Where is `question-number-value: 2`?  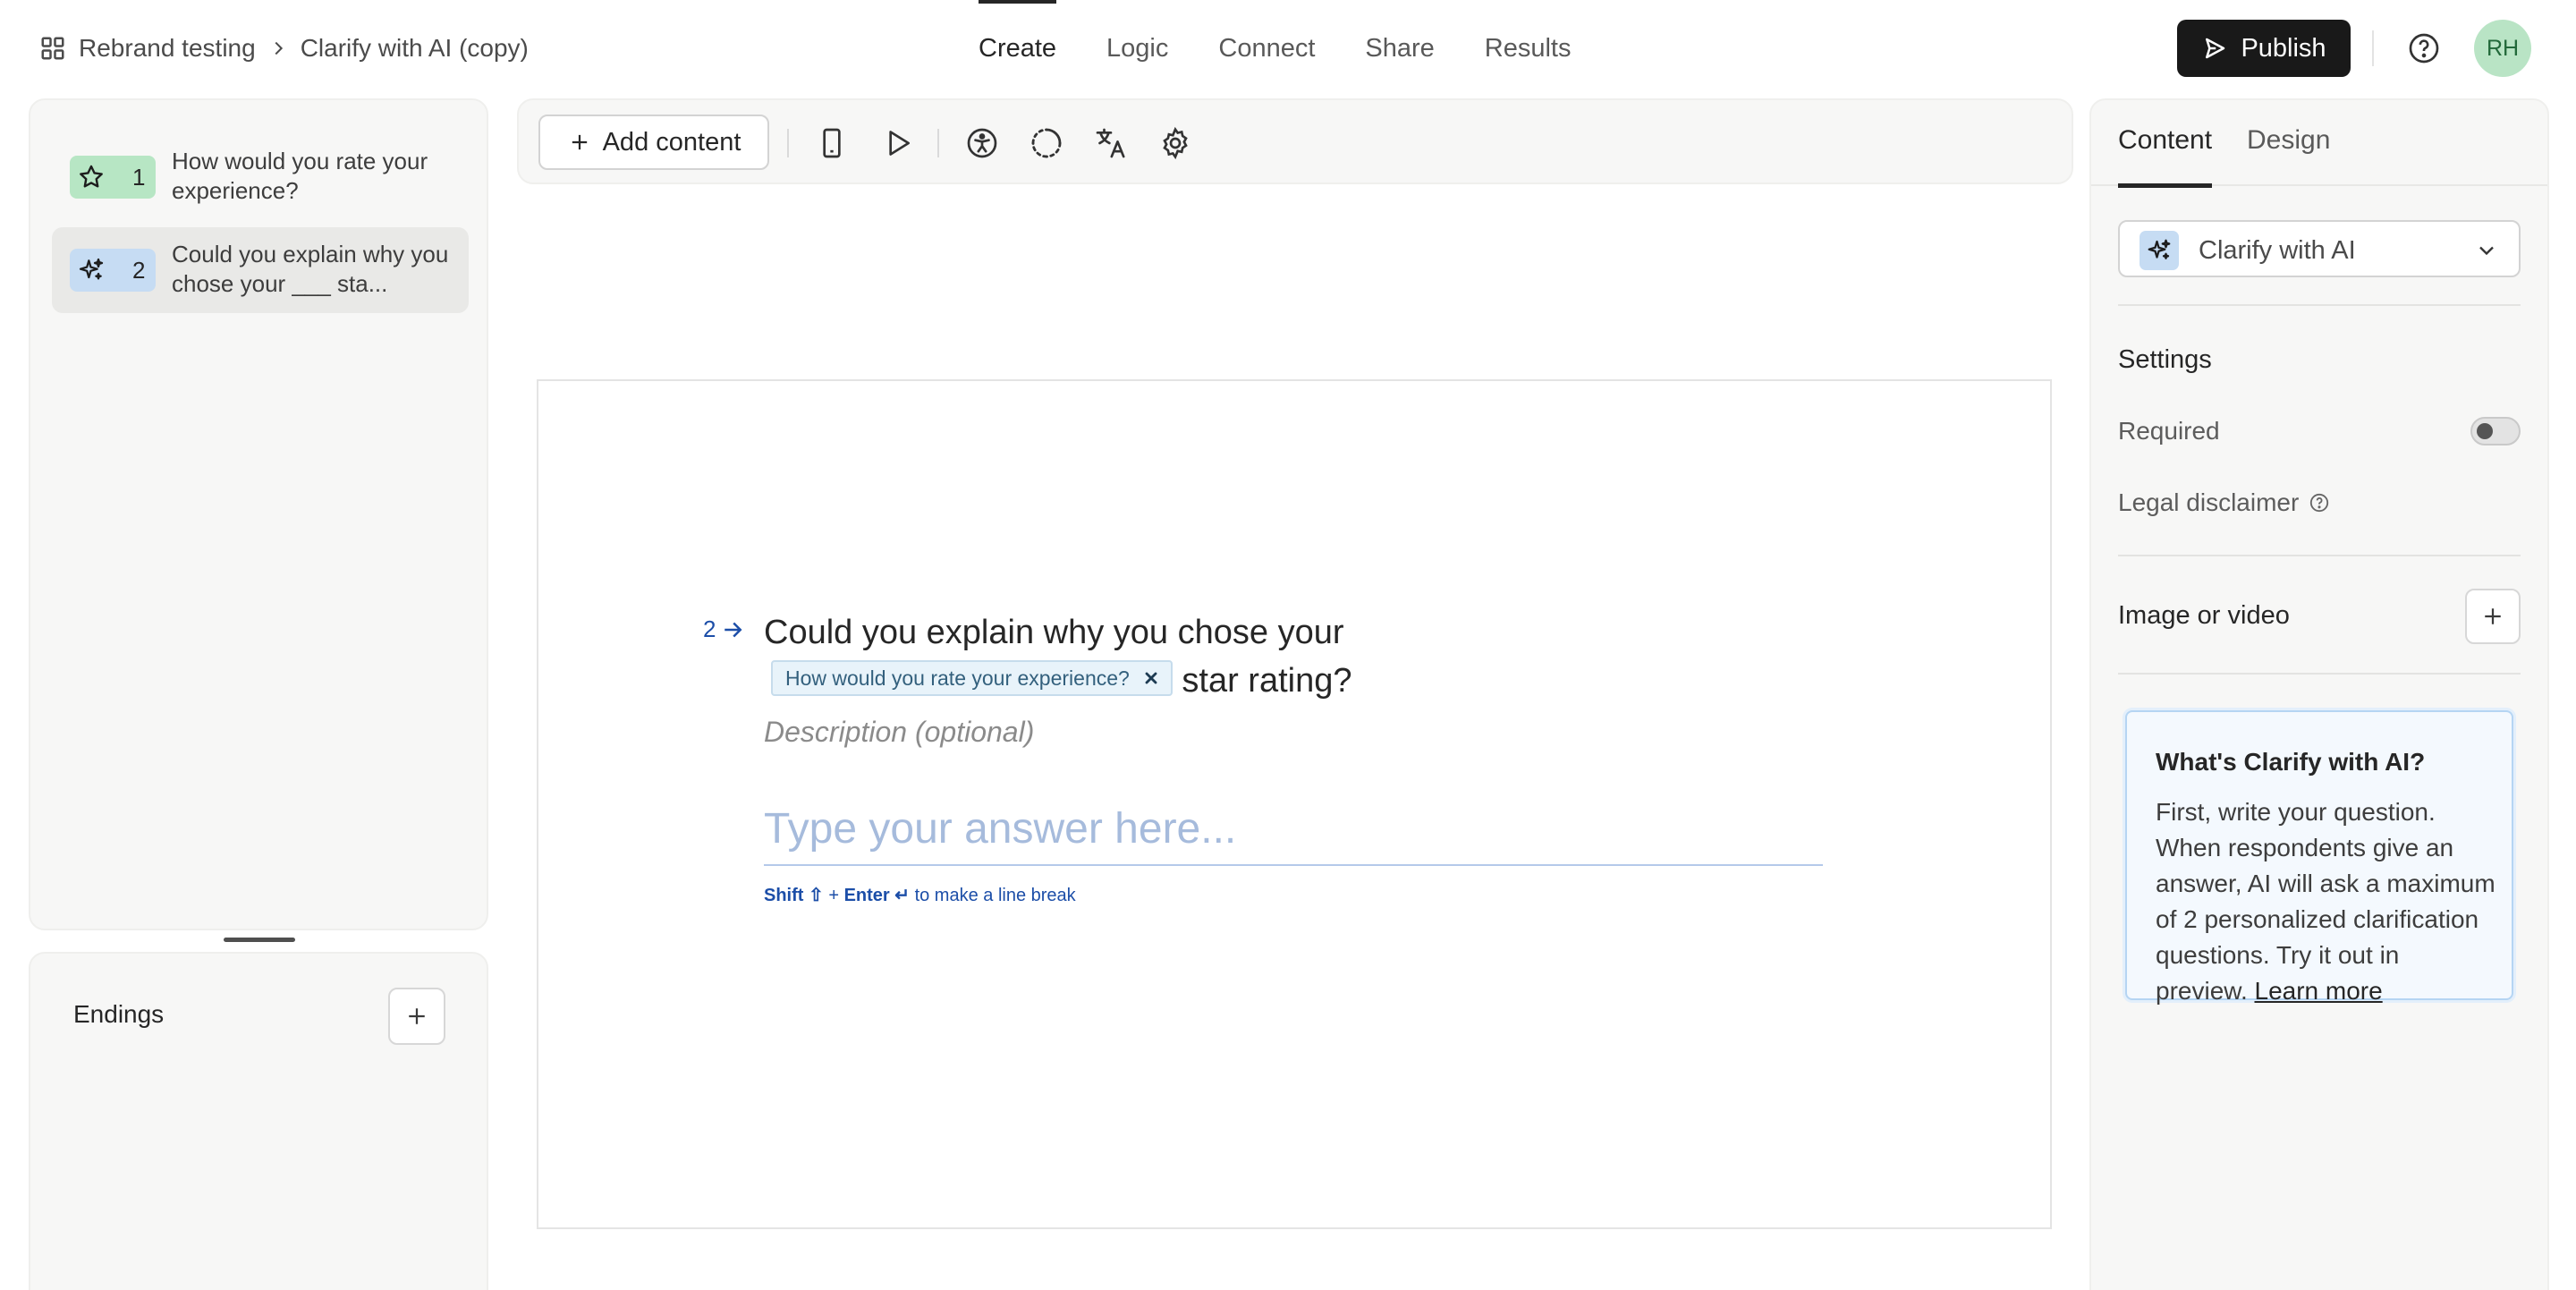 question-number-value: 2 is located at coordinates (709, 628).